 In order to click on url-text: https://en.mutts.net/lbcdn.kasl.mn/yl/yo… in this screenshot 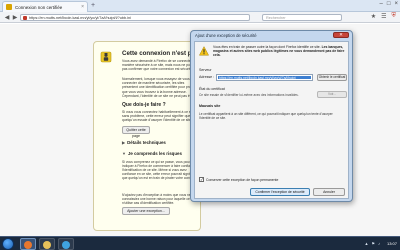, I will do `click(80, 18)`.